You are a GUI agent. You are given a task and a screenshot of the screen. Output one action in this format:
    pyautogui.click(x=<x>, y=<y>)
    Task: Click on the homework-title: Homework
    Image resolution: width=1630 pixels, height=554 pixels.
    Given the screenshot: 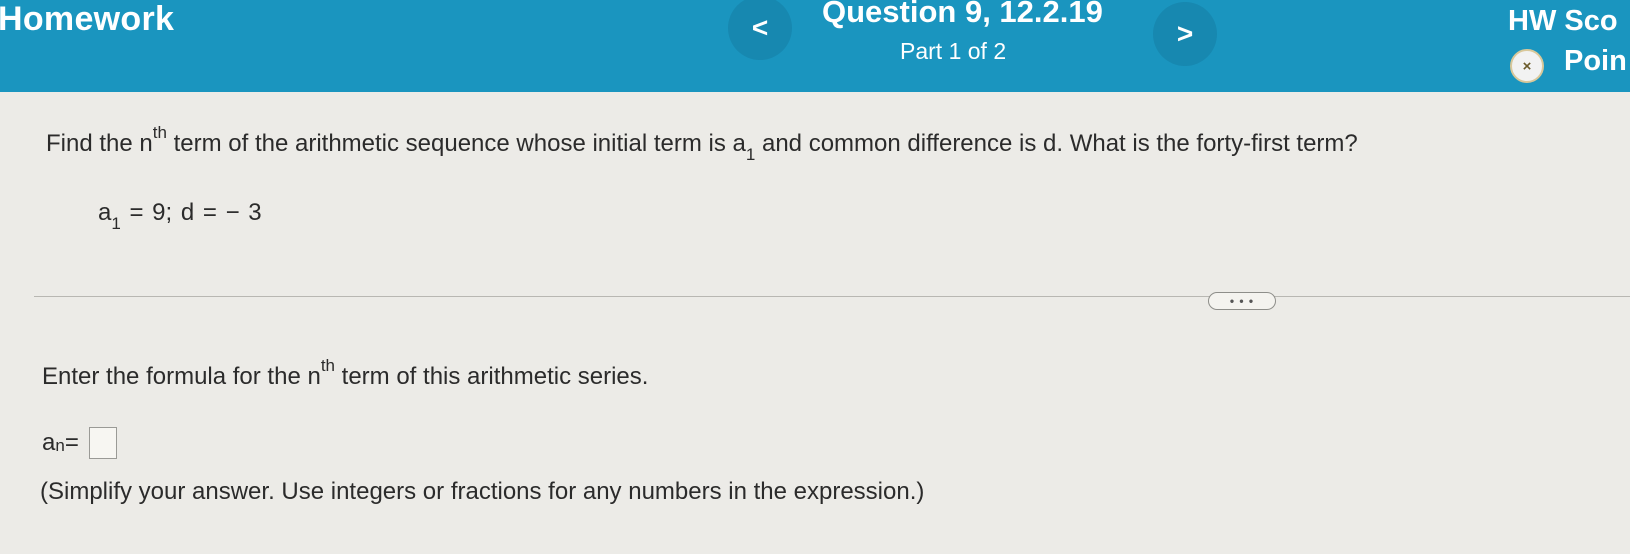 What is the action you would take?
    pyautogui.click(x=87, y=19)
    